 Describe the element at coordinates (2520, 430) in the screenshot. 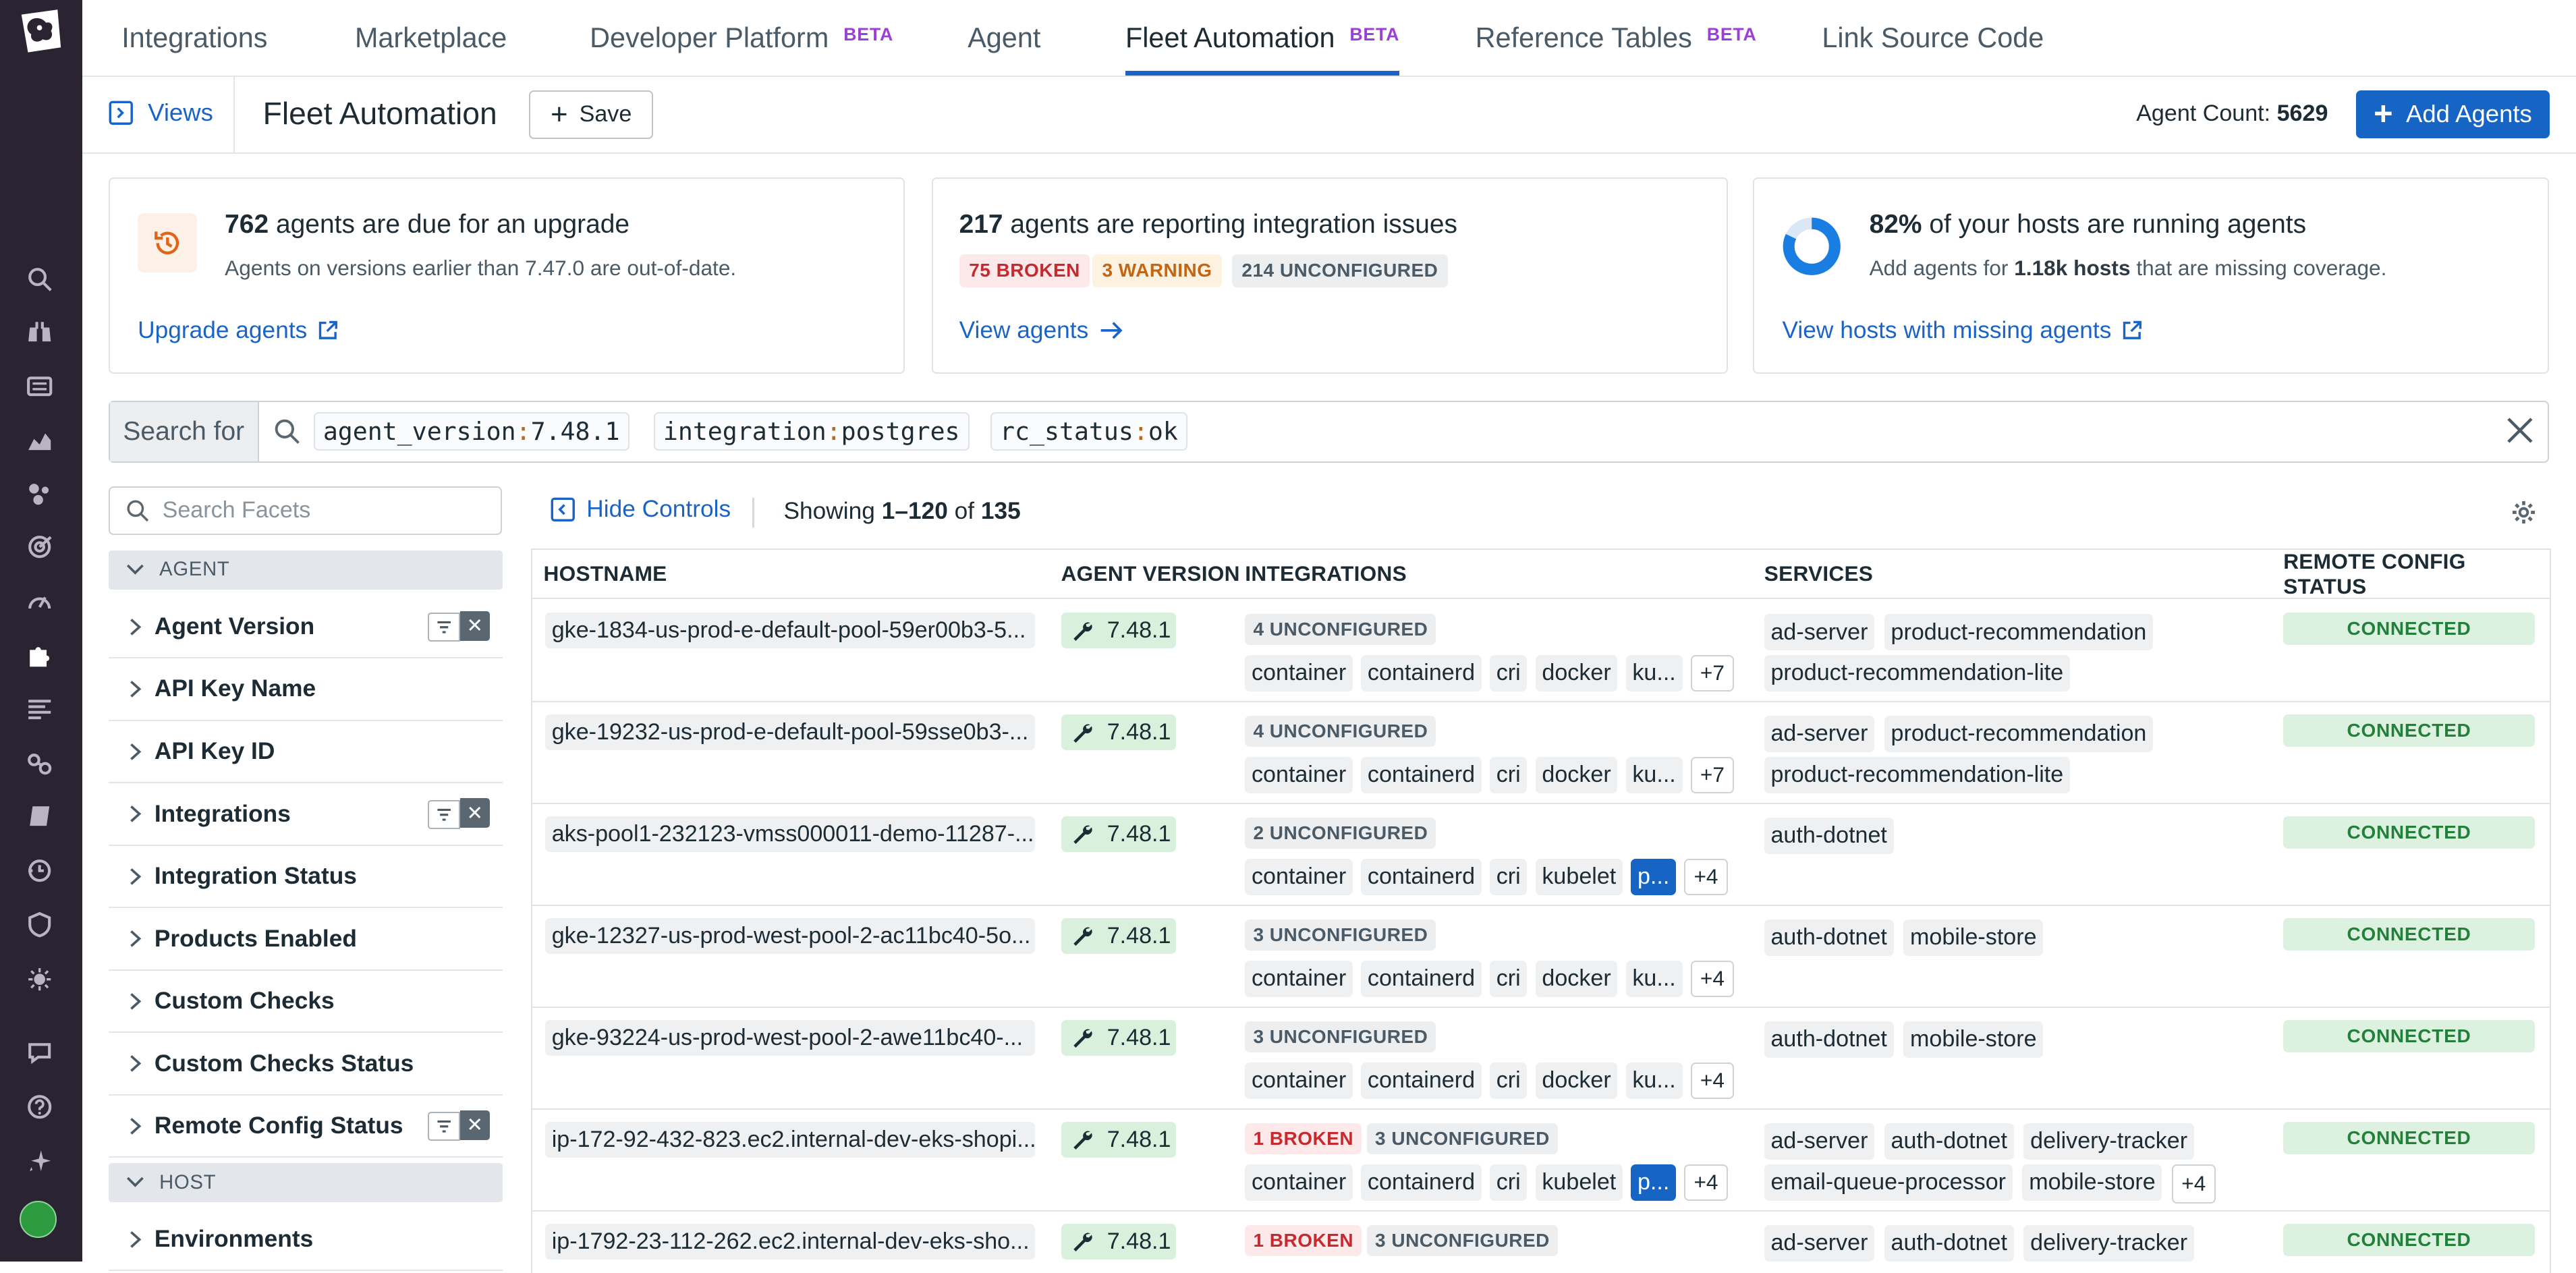

I see `clear-search-icon` at that location.